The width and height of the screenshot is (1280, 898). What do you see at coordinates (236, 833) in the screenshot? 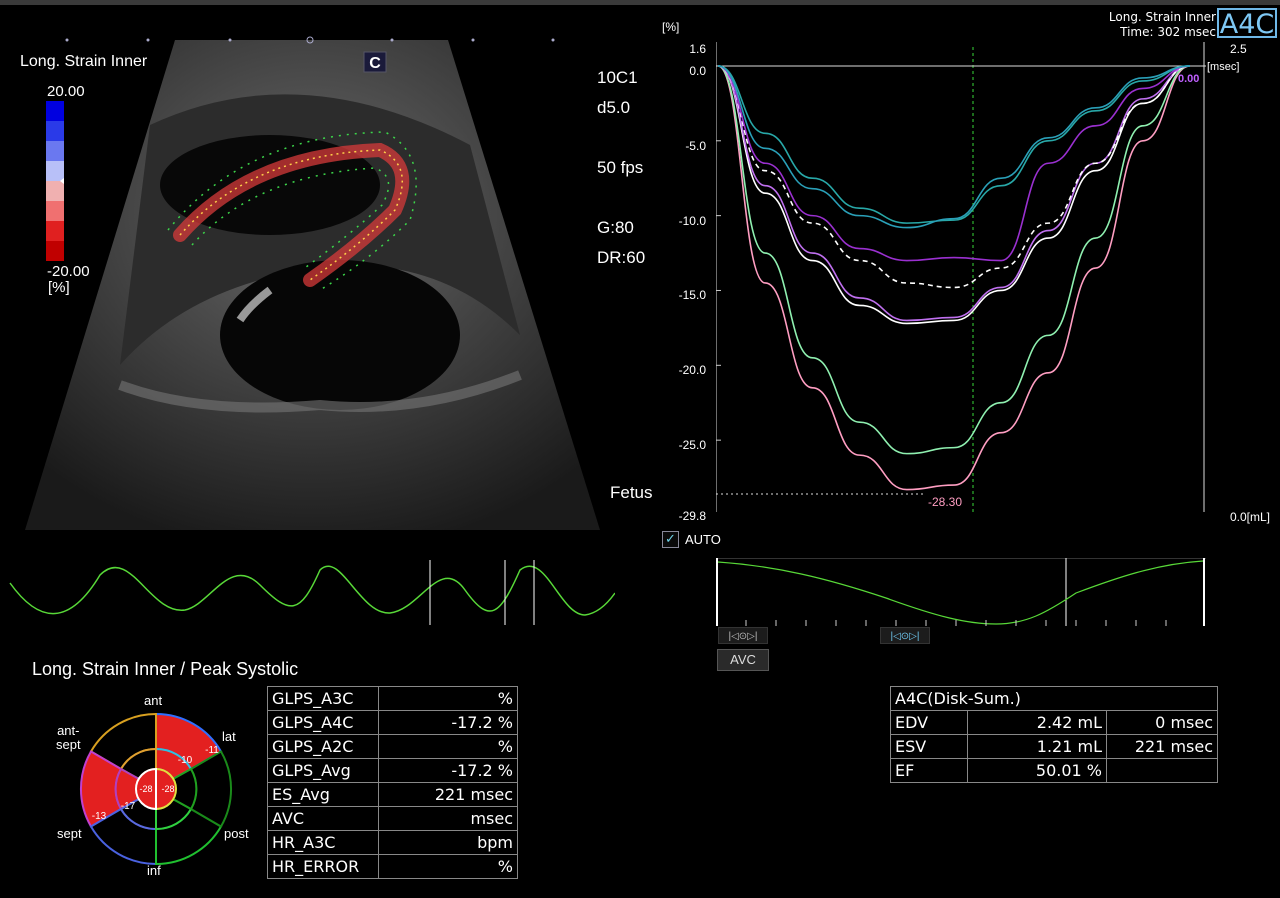
I see `segment-label-post: post` at bounding box center [236, 833].